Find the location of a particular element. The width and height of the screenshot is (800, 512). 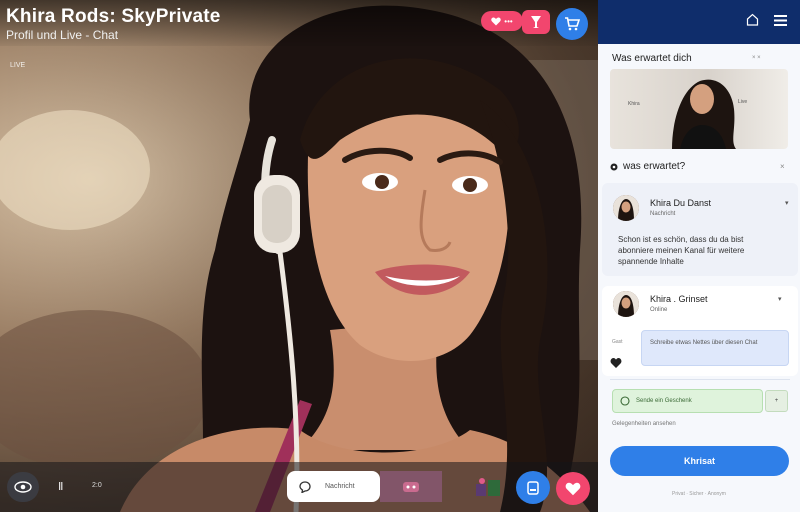

drink-button is located at coordinates (536, 22).